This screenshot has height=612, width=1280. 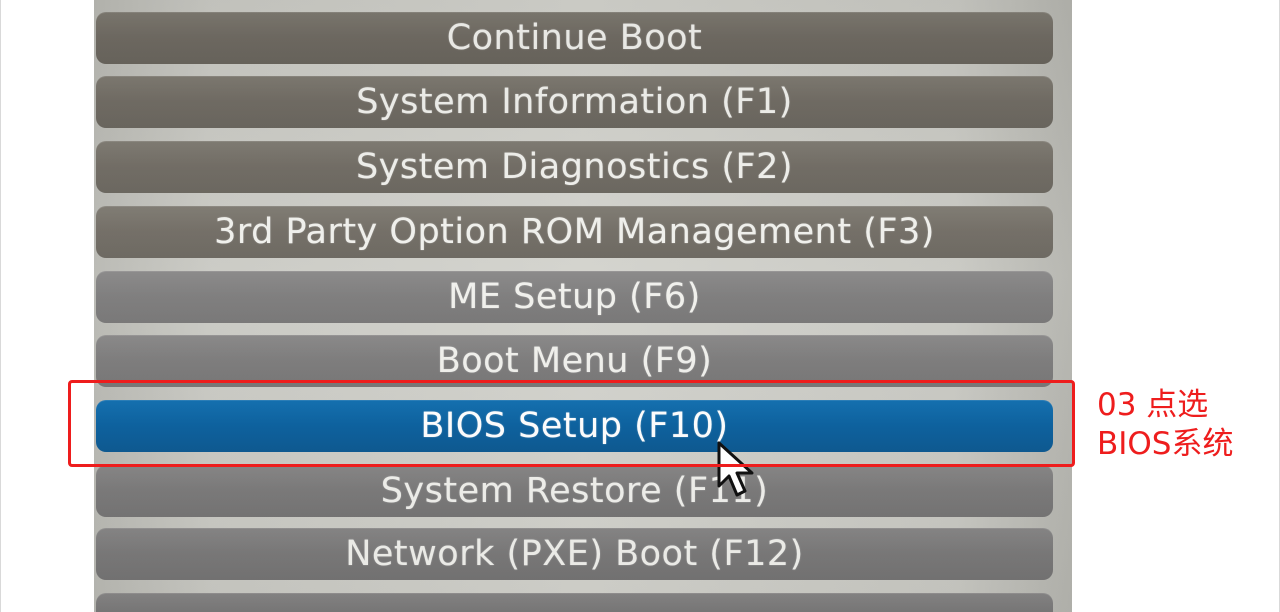 I want to click on menu-item-continue-boot: Continue Boot, so click(x=574, y=38).